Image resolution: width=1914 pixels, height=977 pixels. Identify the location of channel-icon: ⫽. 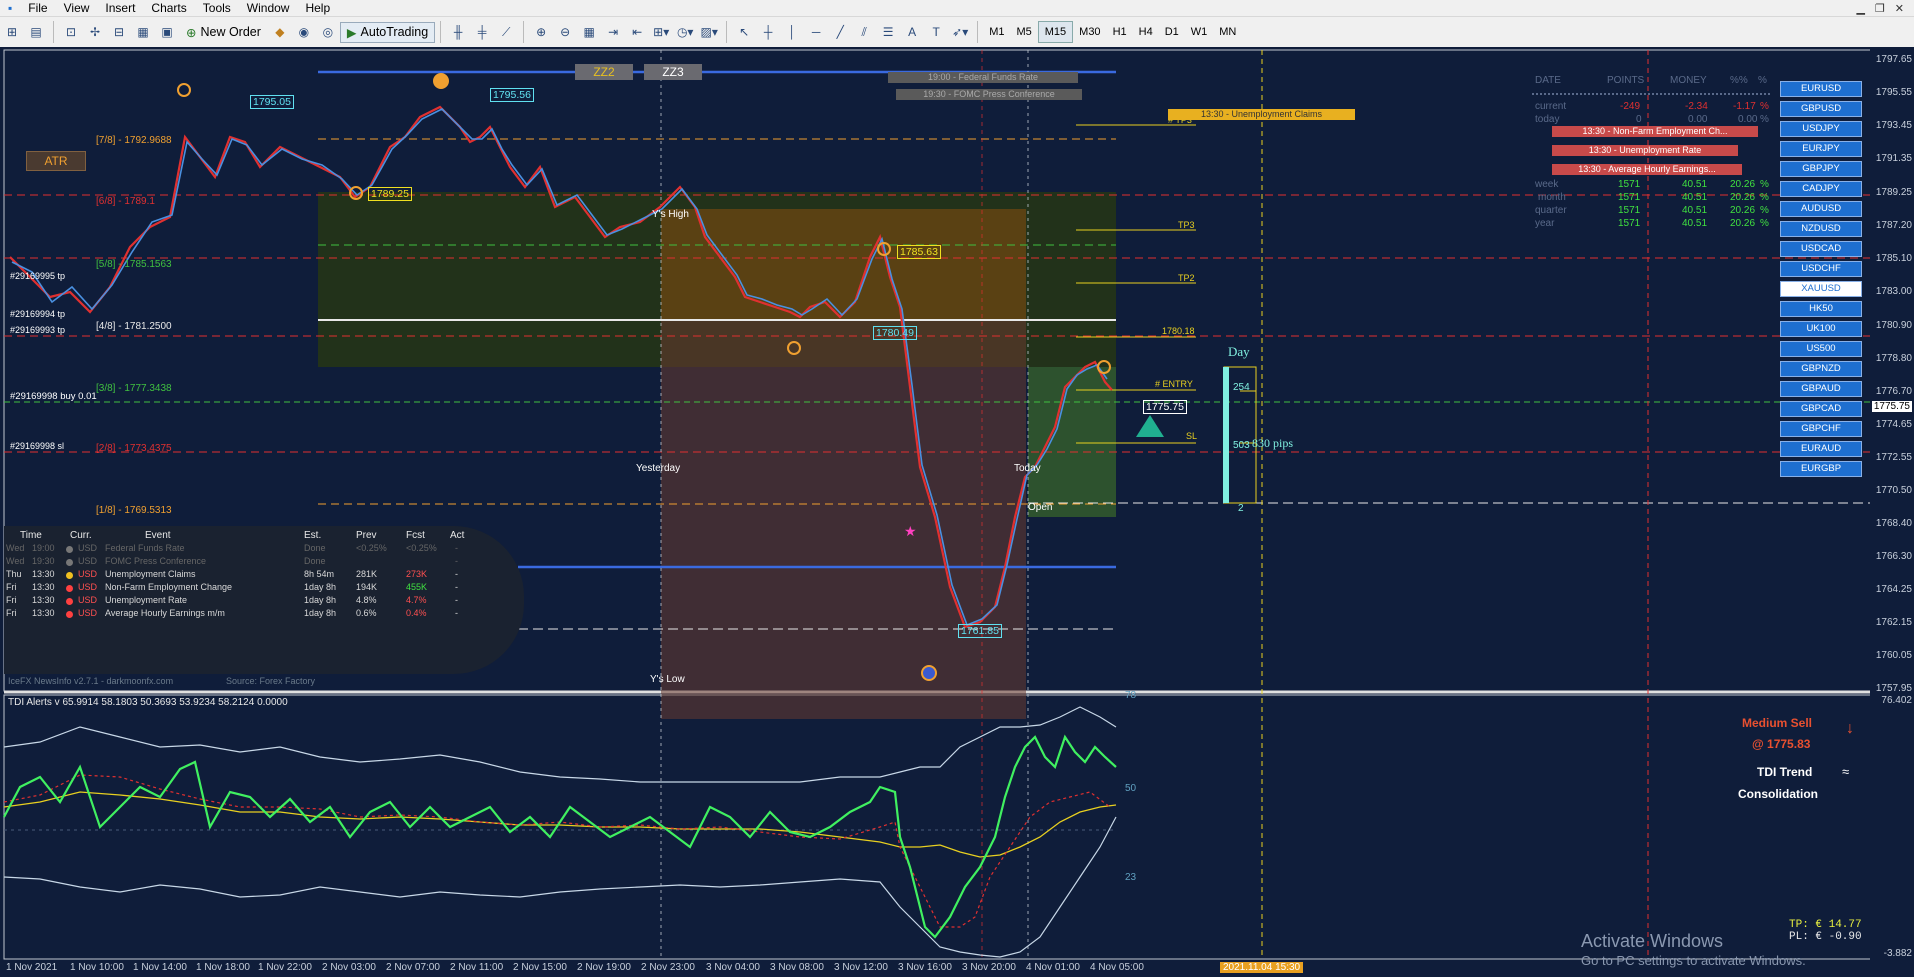
(864, 32).